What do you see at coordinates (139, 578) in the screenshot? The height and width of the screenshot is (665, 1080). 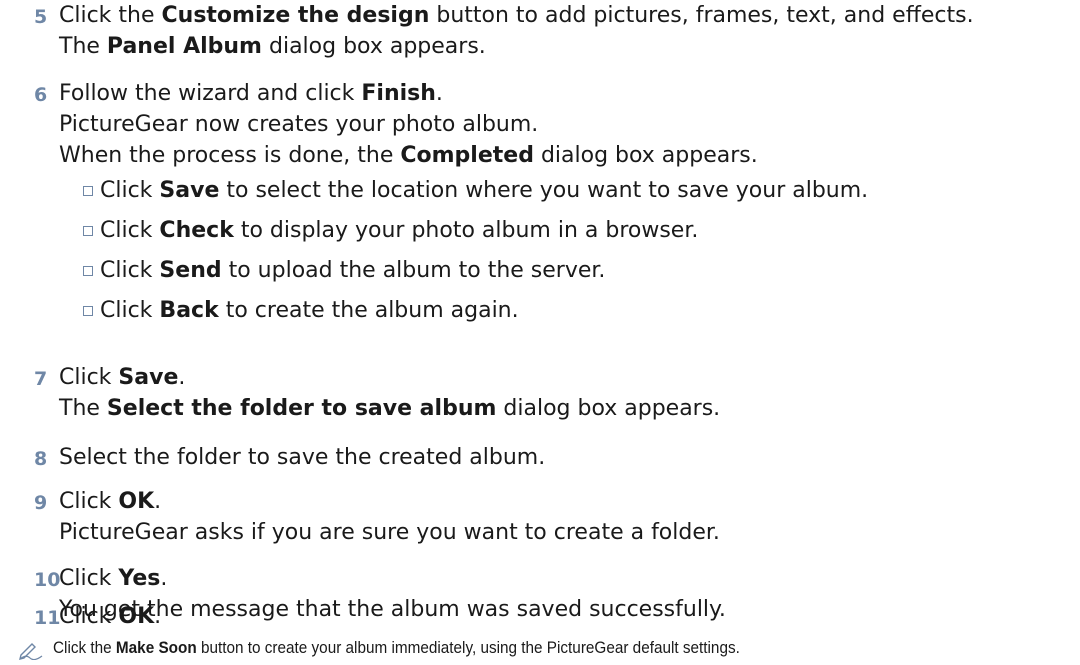 I see `ui-term: Yes` at bounding box center [139, 578].